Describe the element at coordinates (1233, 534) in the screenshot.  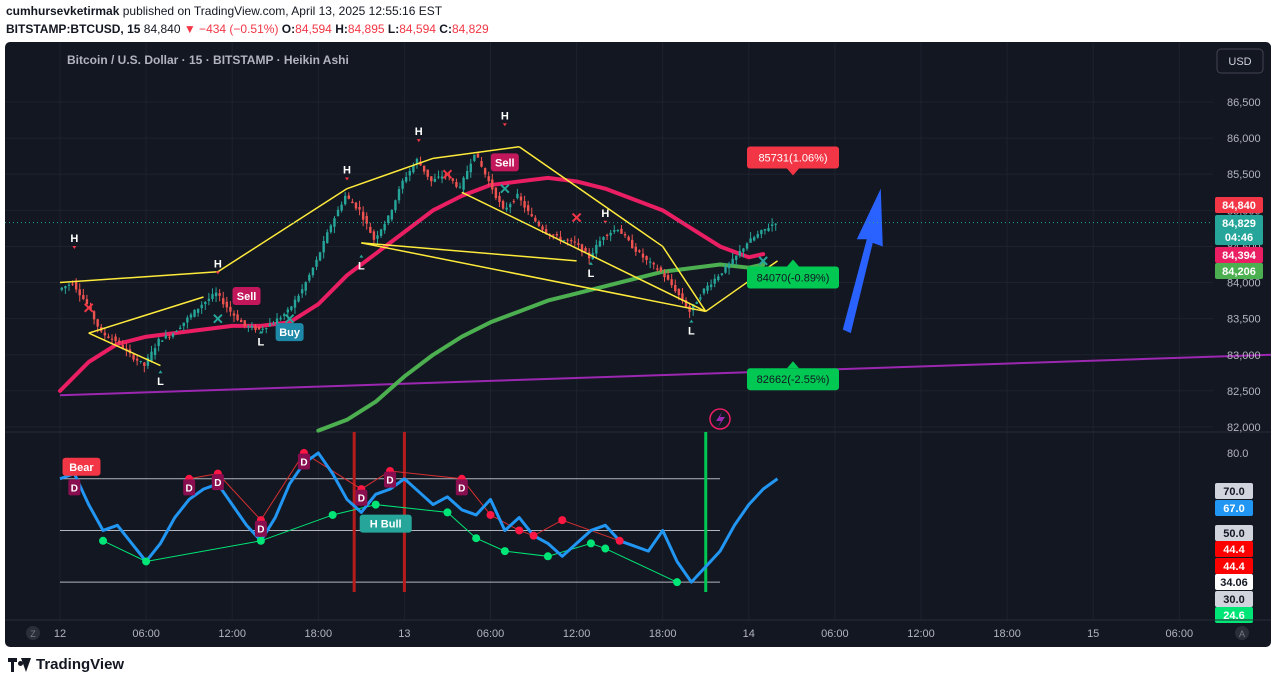
I see `rsi-axis-badge-label: 50.0` at that location.